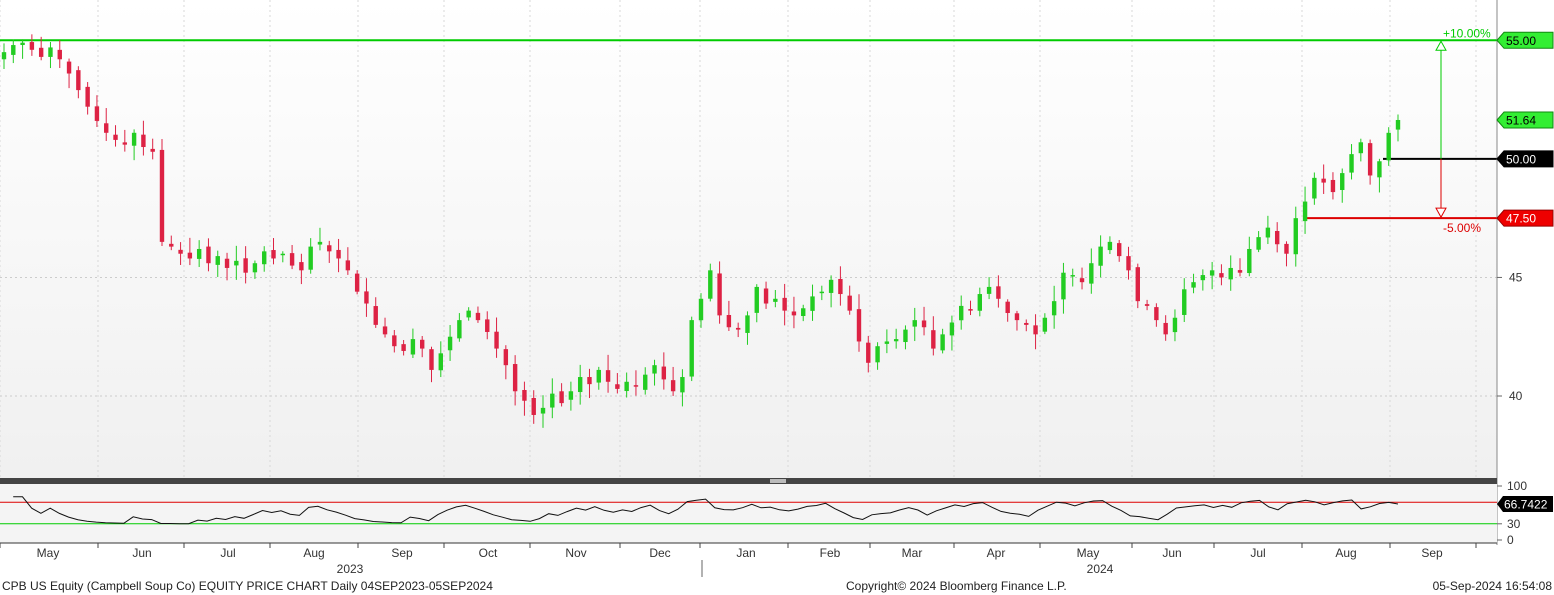 The image size is (1554, 595). Describe the element at coordinates (1171, 553) in the screenshot. I see `x-tick-label: Jun` at that location.